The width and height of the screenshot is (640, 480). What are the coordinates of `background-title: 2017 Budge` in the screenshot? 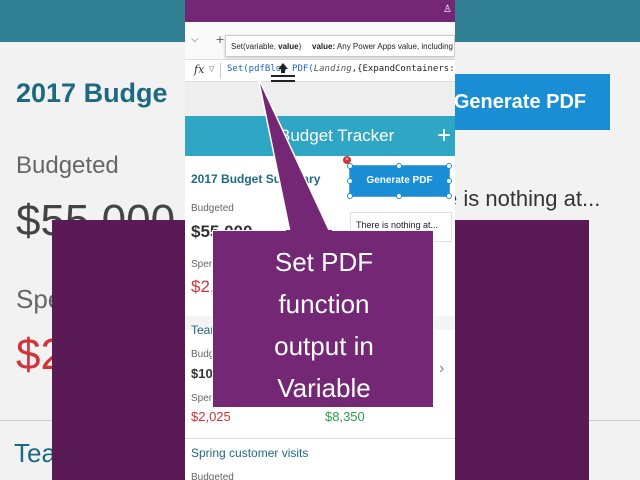 It's located at (92, 93).